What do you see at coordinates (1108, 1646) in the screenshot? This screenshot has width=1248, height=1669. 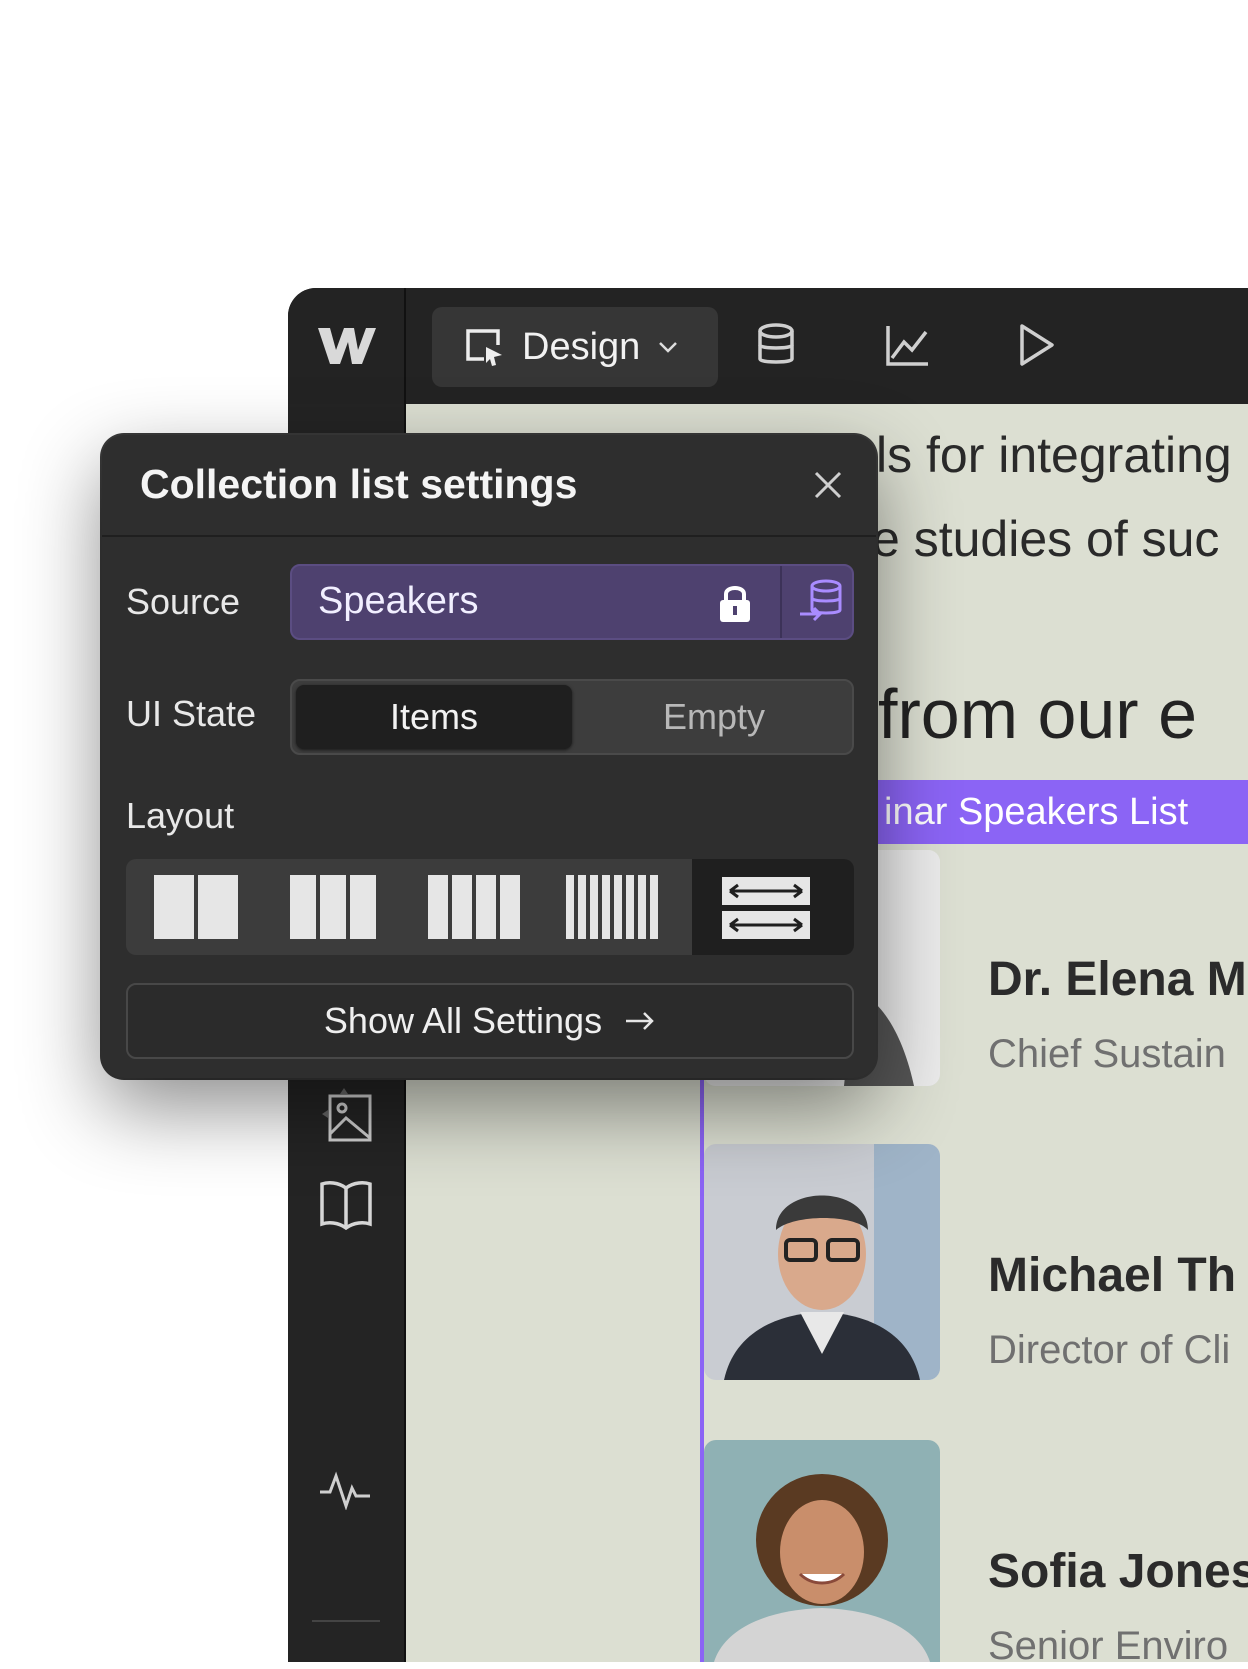 I see `speaker-title: Senior Enviro` at bounding box center [1108, 1646].